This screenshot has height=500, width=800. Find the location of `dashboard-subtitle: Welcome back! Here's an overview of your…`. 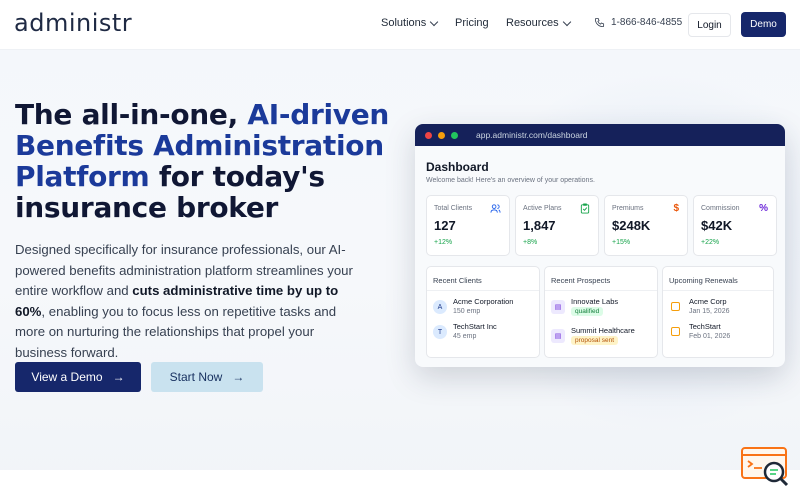

dashboard-subtitle: Welcome back! Here's an overview of your… is located at coordinates (510, 180).